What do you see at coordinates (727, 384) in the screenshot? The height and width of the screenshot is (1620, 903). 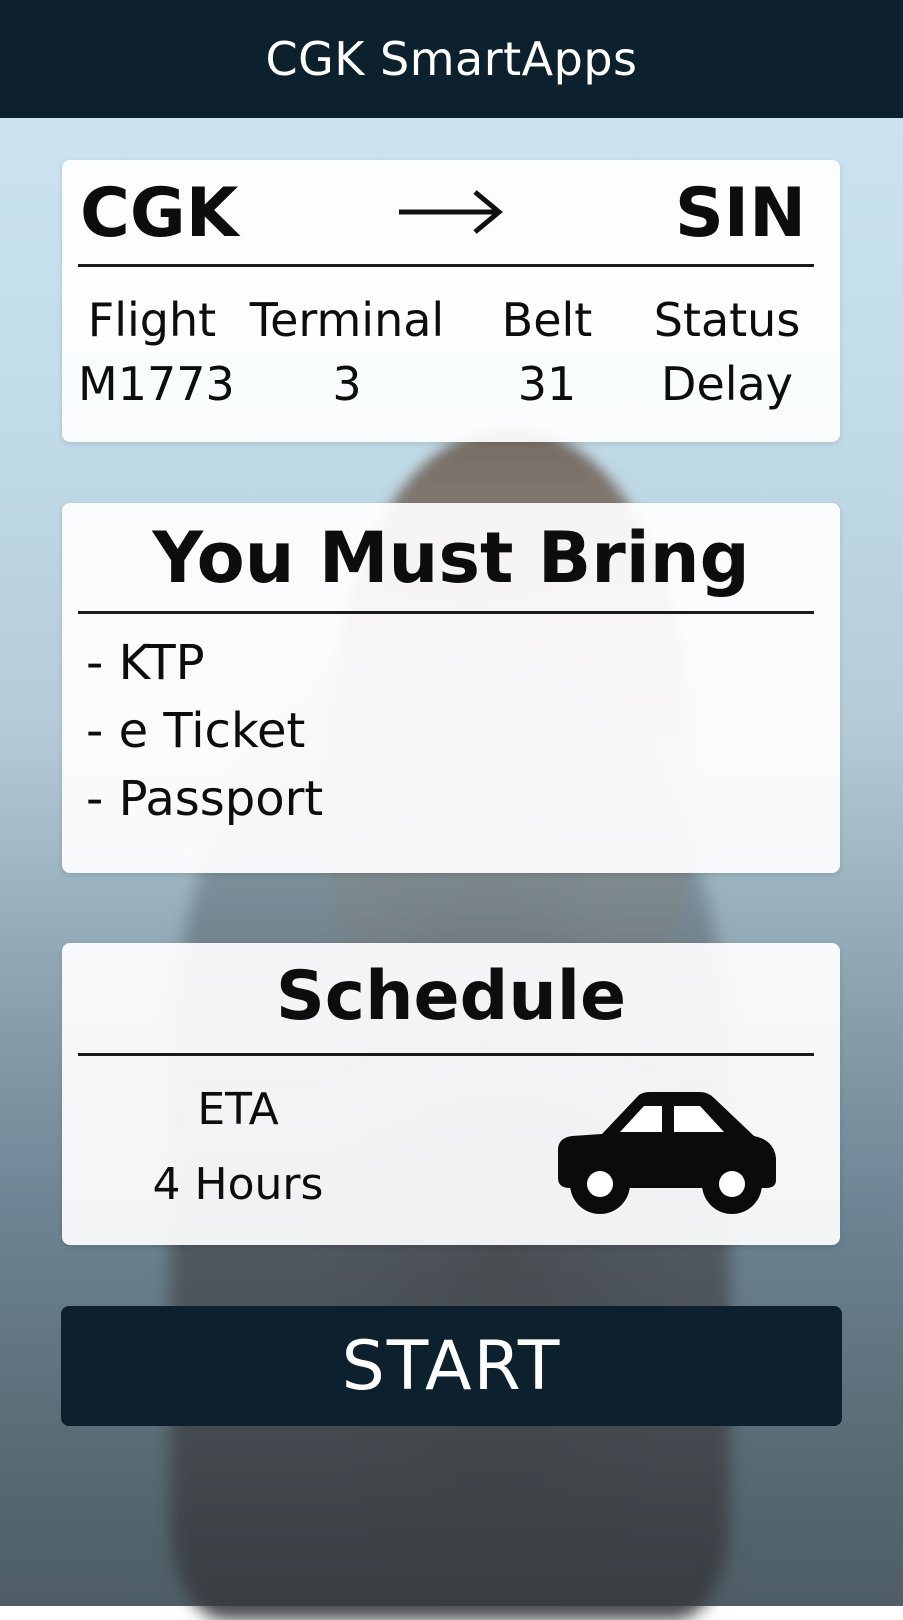 I see `status-value: Delay` at bounding box center [727, 384].